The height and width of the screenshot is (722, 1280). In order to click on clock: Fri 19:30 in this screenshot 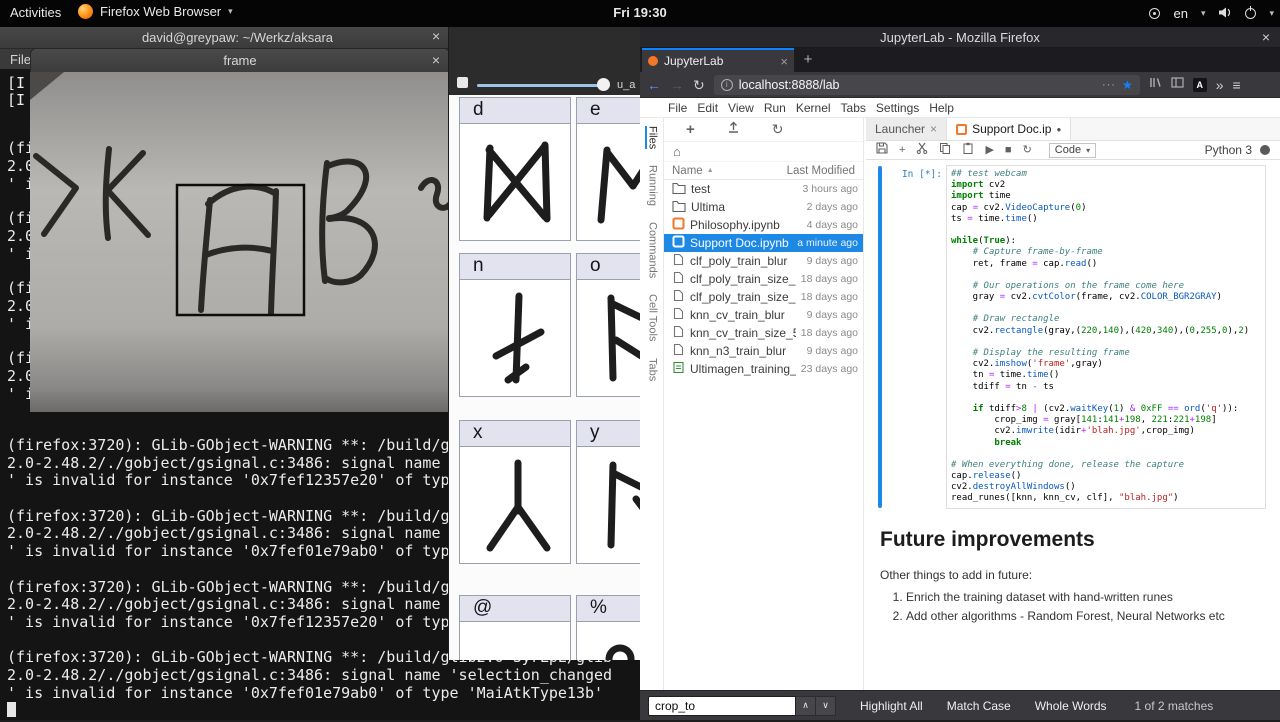, I will do `click(640, 12)`.